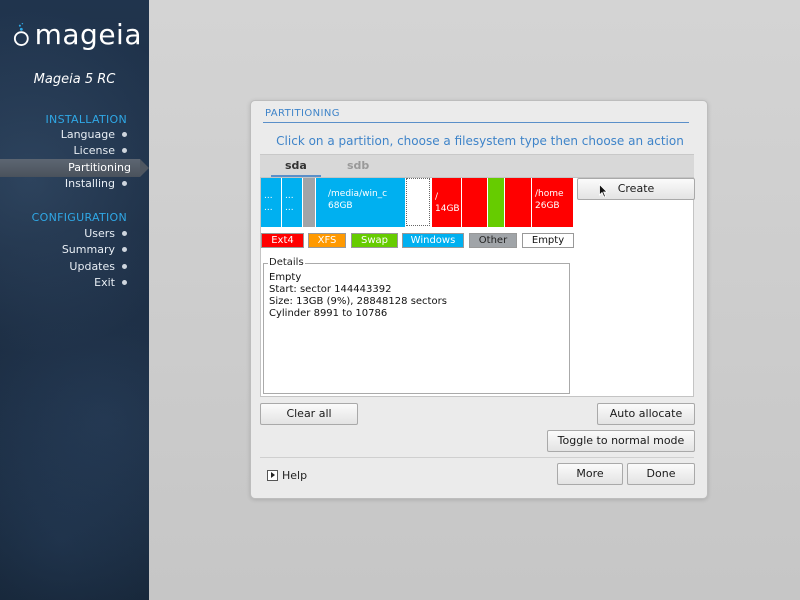  Describe the element at coordinates (493, 240) in the screenshot. I see `legend-other: Other` at that location.